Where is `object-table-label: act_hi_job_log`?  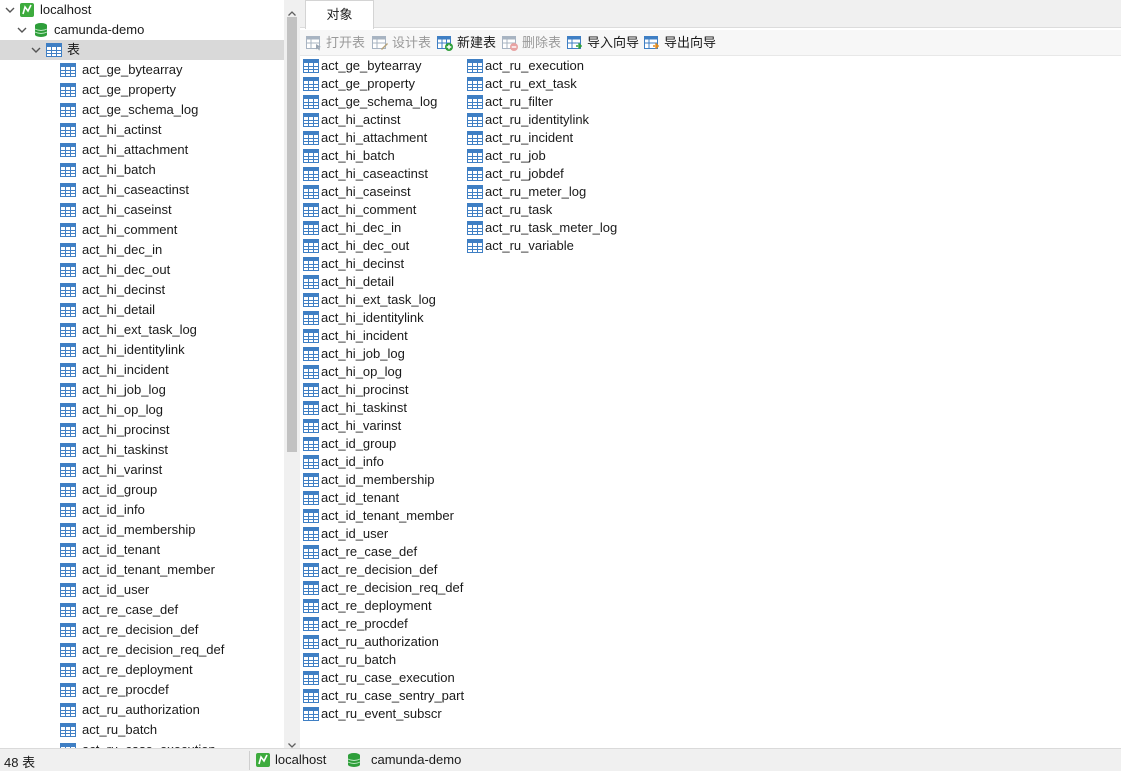
object-table-label: act_hi_job_log is located at coordinates (363, 353).